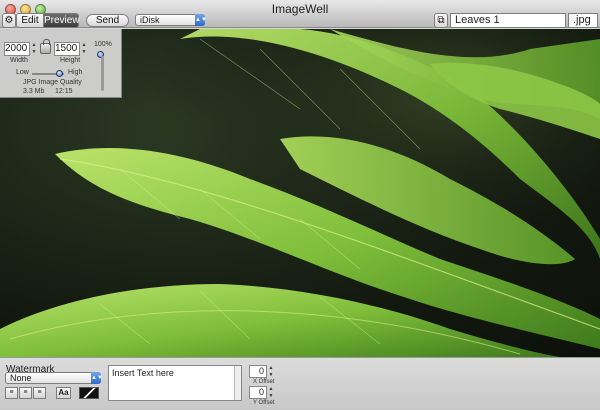 The image size is (600, 410). Describe the element at coordinates (258, 392) in the screenshot. I see `y-offset-field: 0` at that location.